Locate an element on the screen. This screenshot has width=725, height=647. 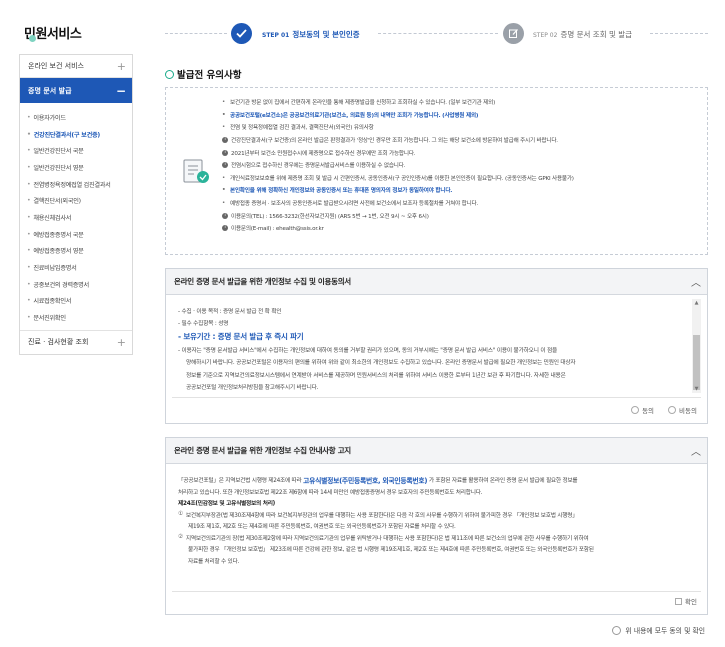
sidebar-item-employment: • 채용신체검사서 is located at coordinates (76, 217).